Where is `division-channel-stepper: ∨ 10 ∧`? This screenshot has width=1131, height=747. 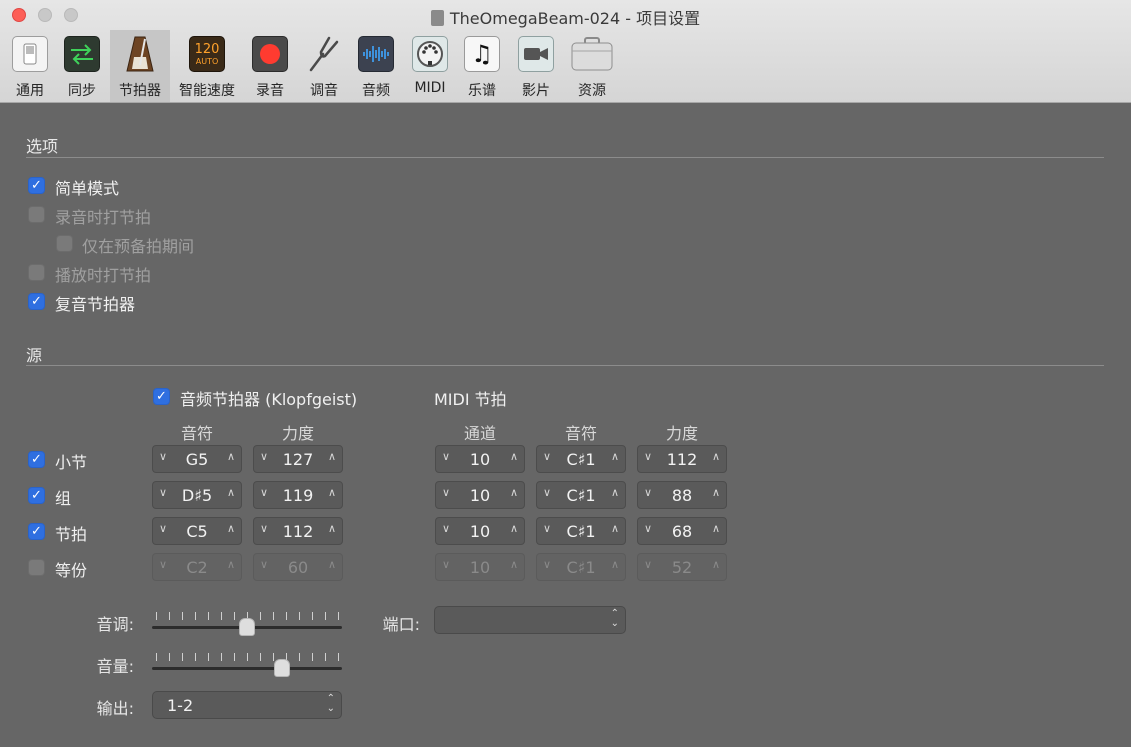
division-channel-stepper: ∨ 10 ∧ is located at coordinates (480, 567).